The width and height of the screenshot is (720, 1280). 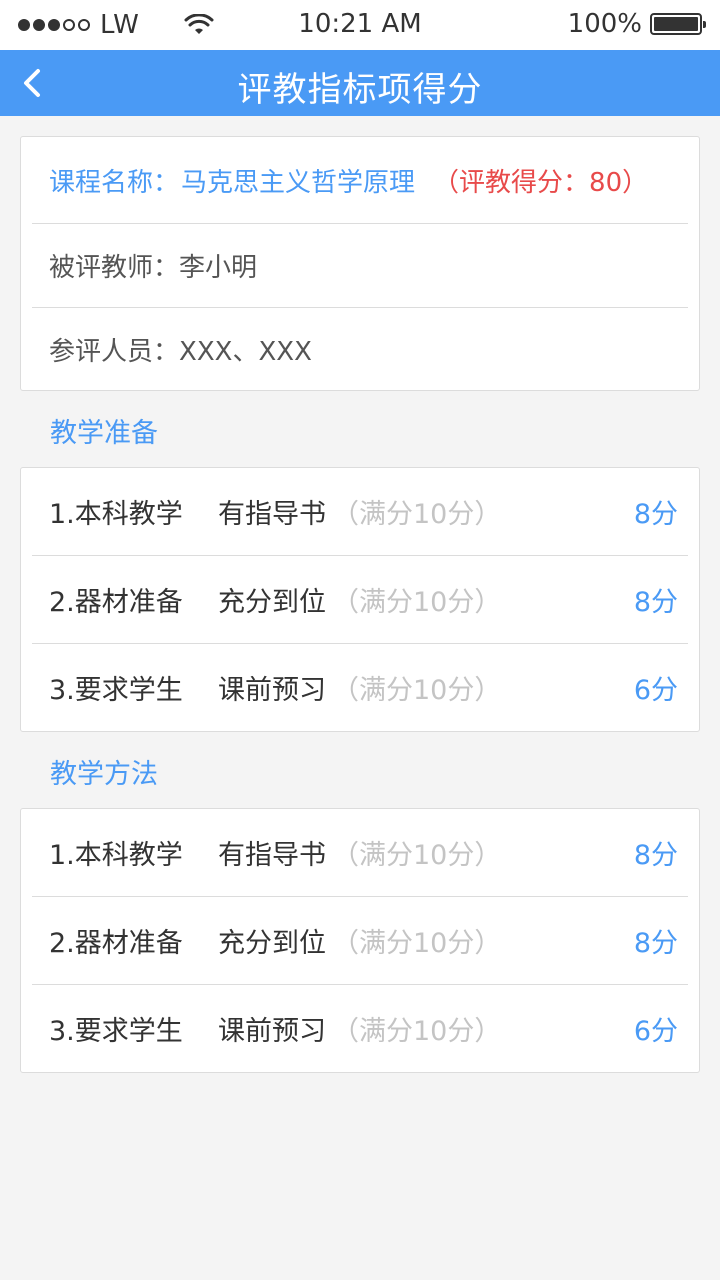 What do you see at coordinates (360, 90) in the screenshot?
I see `page-title: 评教指标项得分` at bounding box center [360, 90].